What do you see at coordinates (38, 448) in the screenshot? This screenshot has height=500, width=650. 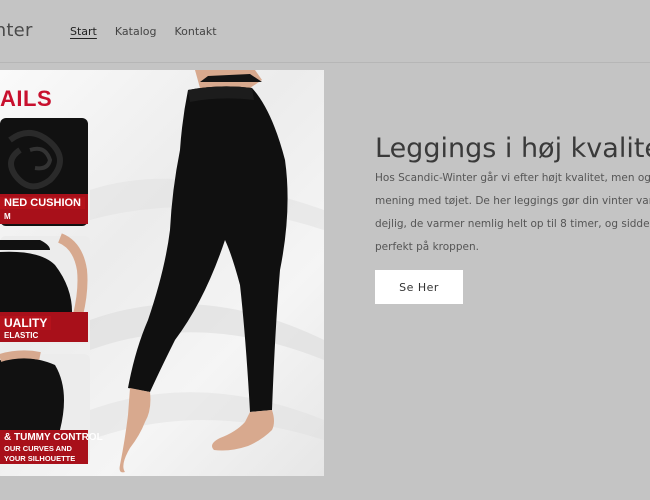 I see `panel3-sub-1: OUR CURVES AND` at bounding box center [38, 448].